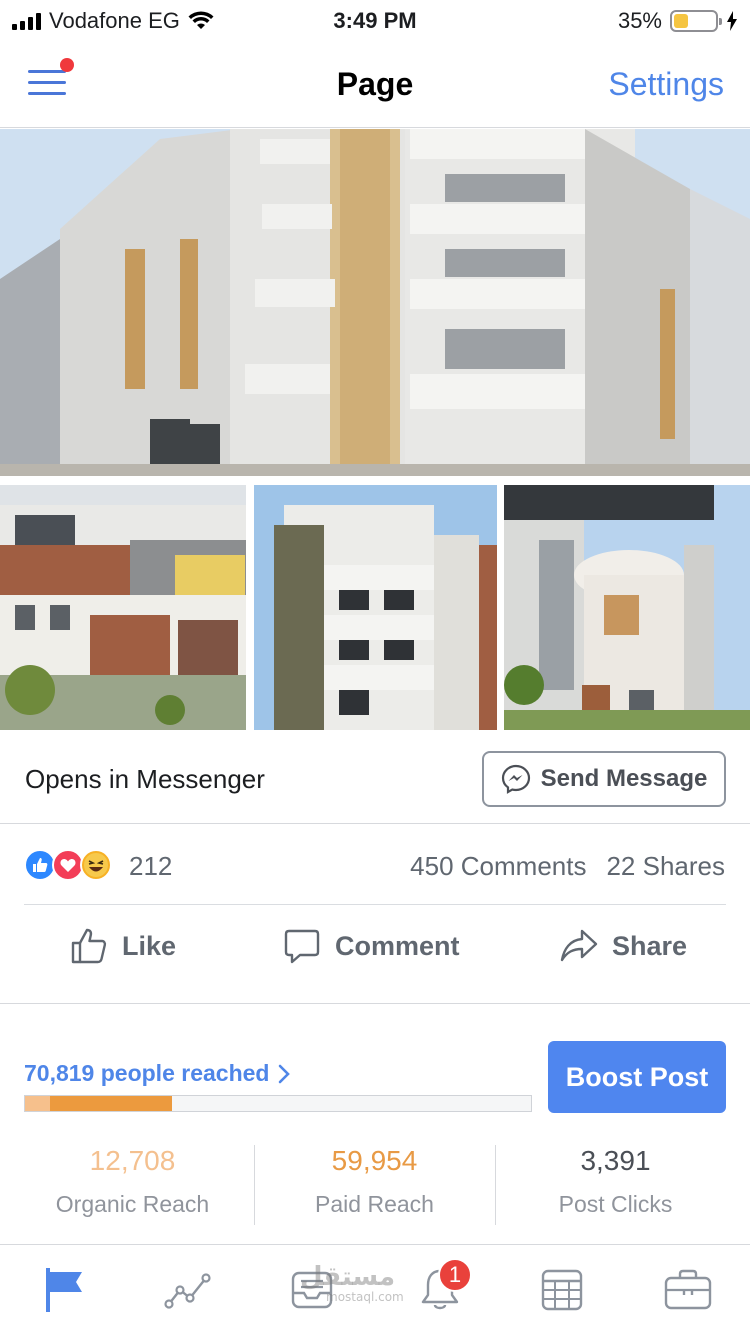  Describe the element at coordinates (132, 1204) in the screenshot. I see `stat-label: Organic Reach` at that location.